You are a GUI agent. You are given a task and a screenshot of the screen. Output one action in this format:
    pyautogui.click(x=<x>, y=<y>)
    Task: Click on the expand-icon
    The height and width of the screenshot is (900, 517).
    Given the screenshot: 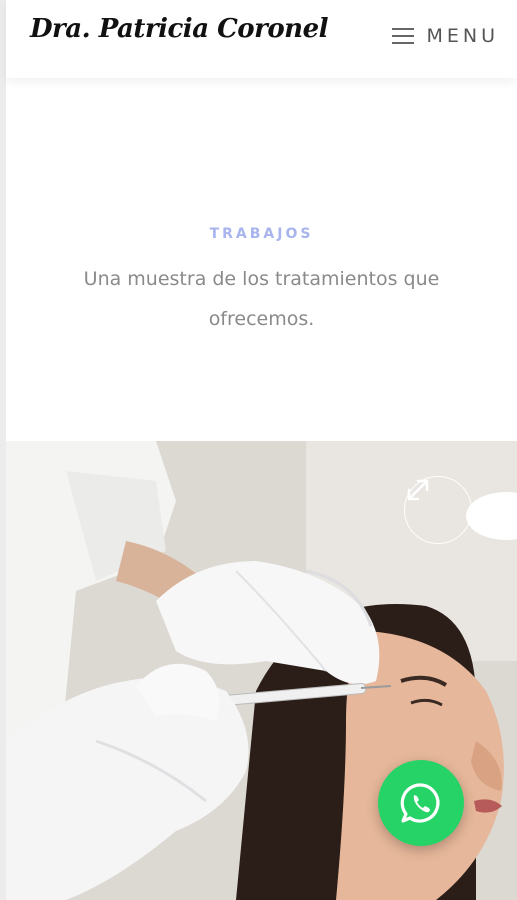 What is the action you would take?
    pyautogui.click(x=418, y=490)
    